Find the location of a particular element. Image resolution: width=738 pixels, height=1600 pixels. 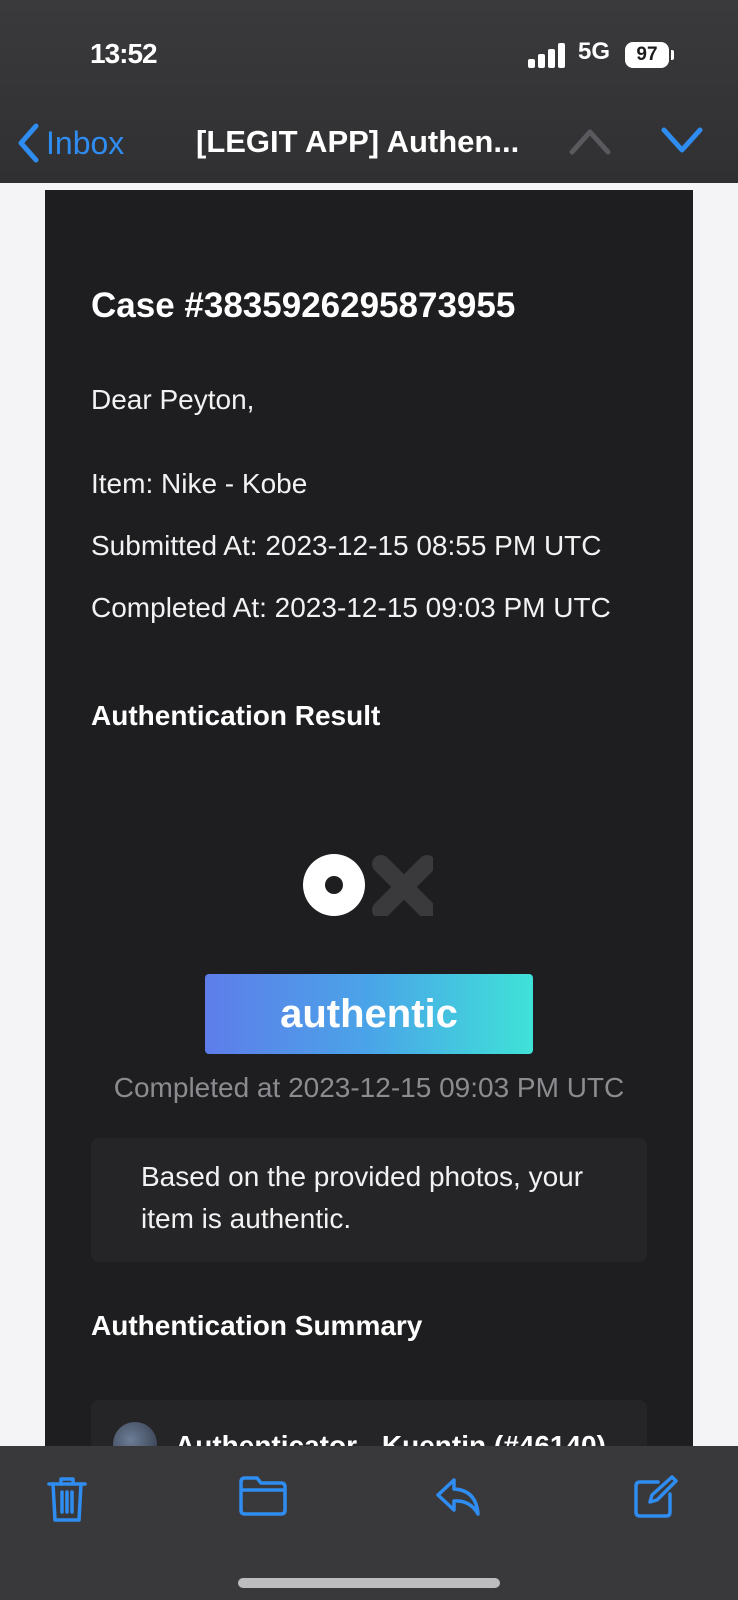

summary-heading: Authentication Summary is located at coordinates (257, 1325).